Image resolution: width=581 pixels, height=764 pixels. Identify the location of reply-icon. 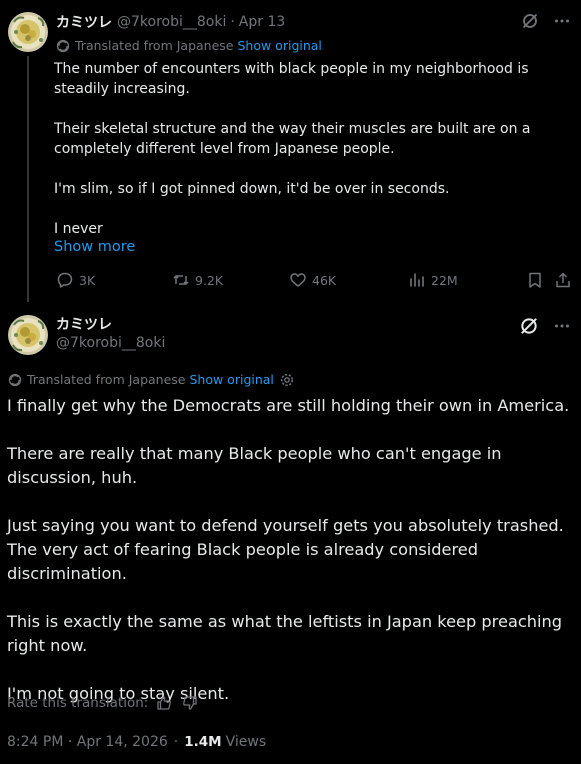
(65, 280).